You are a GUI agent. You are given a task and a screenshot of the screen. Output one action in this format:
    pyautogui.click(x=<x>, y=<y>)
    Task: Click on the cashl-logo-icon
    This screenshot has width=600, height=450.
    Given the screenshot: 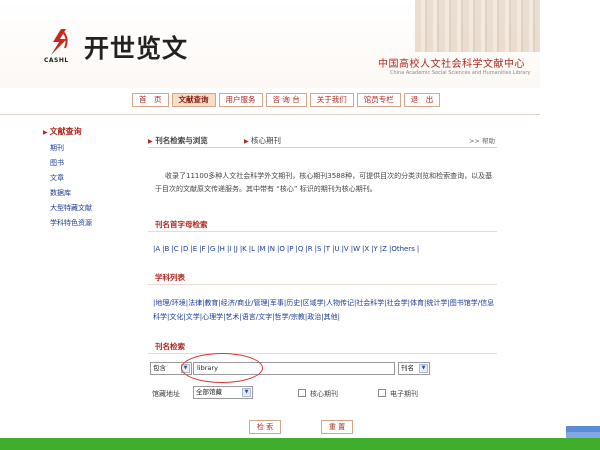 What is the action you would take?
    pyautogui.click(x=59, y=42)
    